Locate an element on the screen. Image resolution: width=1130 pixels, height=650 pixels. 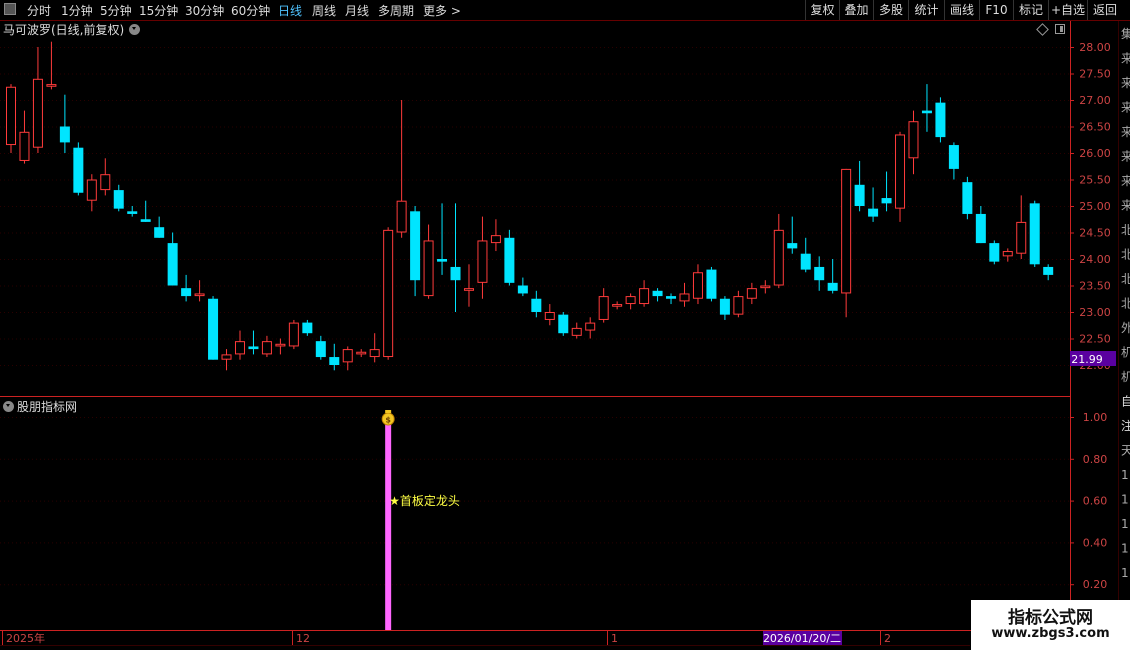
window-icon is located at coordinates (1060, 29).